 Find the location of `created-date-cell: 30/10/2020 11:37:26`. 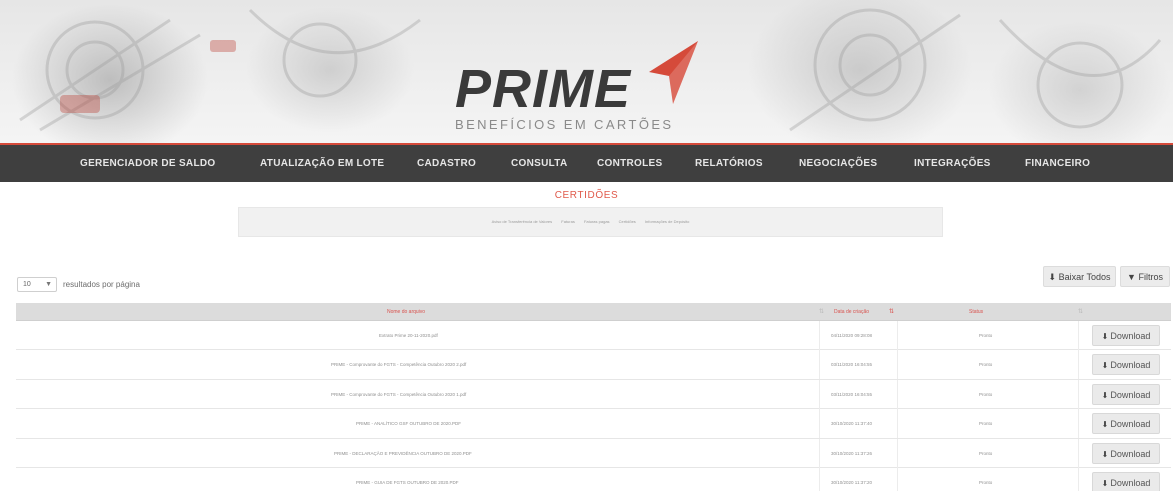

created-date-cell: 30/10/2020 11:37:26 is located at coordinates (851, 453).